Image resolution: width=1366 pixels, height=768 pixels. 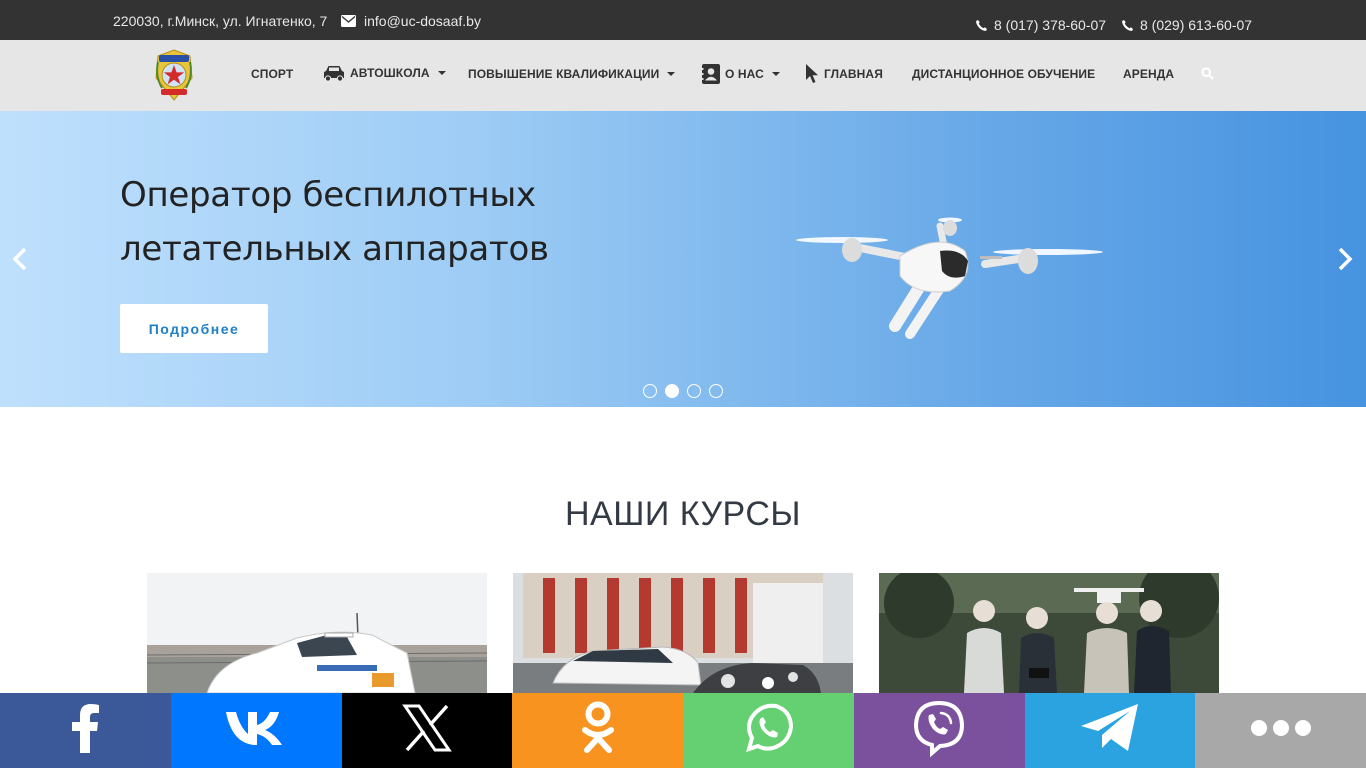 I want to click on share-vk-button, so click(x=256, y=730).